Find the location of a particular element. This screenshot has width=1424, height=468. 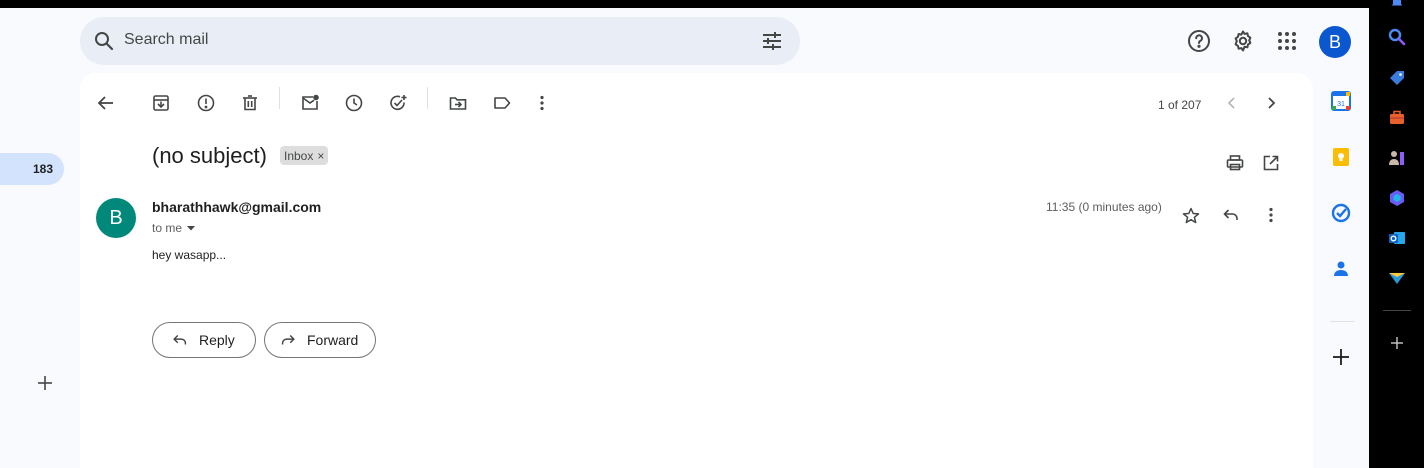

archive-icon is located at coordinates (161, 103).